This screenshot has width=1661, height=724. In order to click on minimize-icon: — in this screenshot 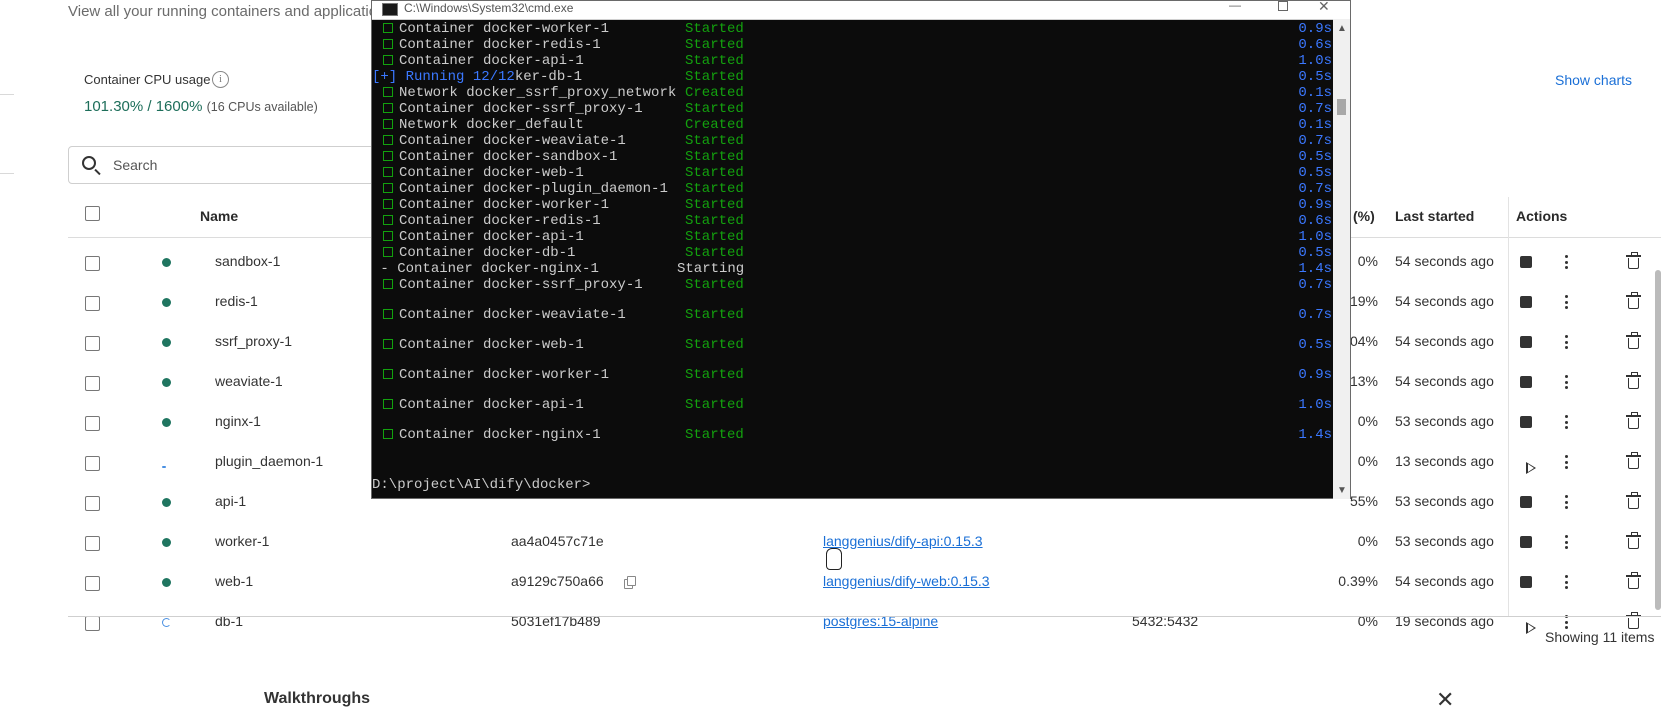, I will do `click(1235, 6)`.